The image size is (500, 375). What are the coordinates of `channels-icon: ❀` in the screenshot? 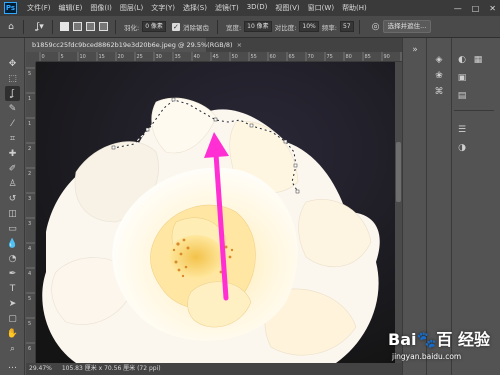 It's located at (439, 76).